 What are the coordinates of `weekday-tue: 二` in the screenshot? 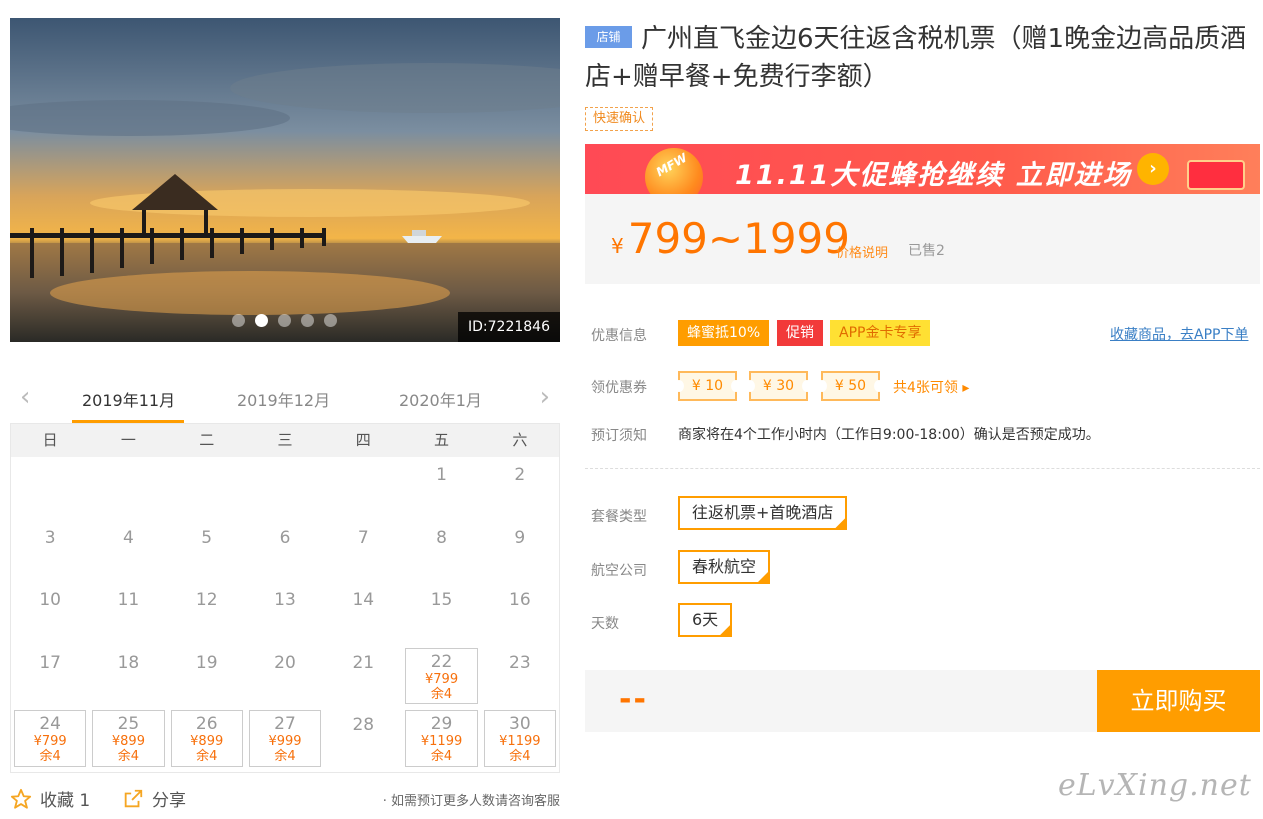 It's located at (207, 440).